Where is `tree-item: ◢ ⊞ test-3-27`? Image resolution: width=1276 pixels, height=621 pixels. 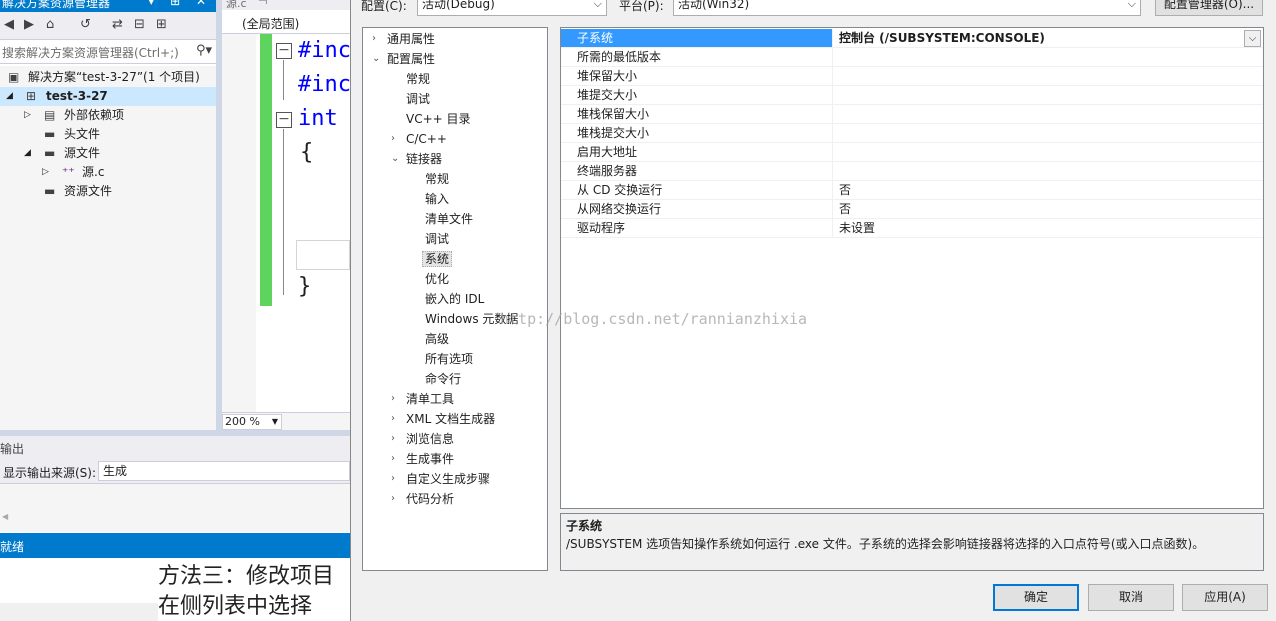
tree-item: ◢ ⊞ test-3-27 is located at coordinates (108, 96).